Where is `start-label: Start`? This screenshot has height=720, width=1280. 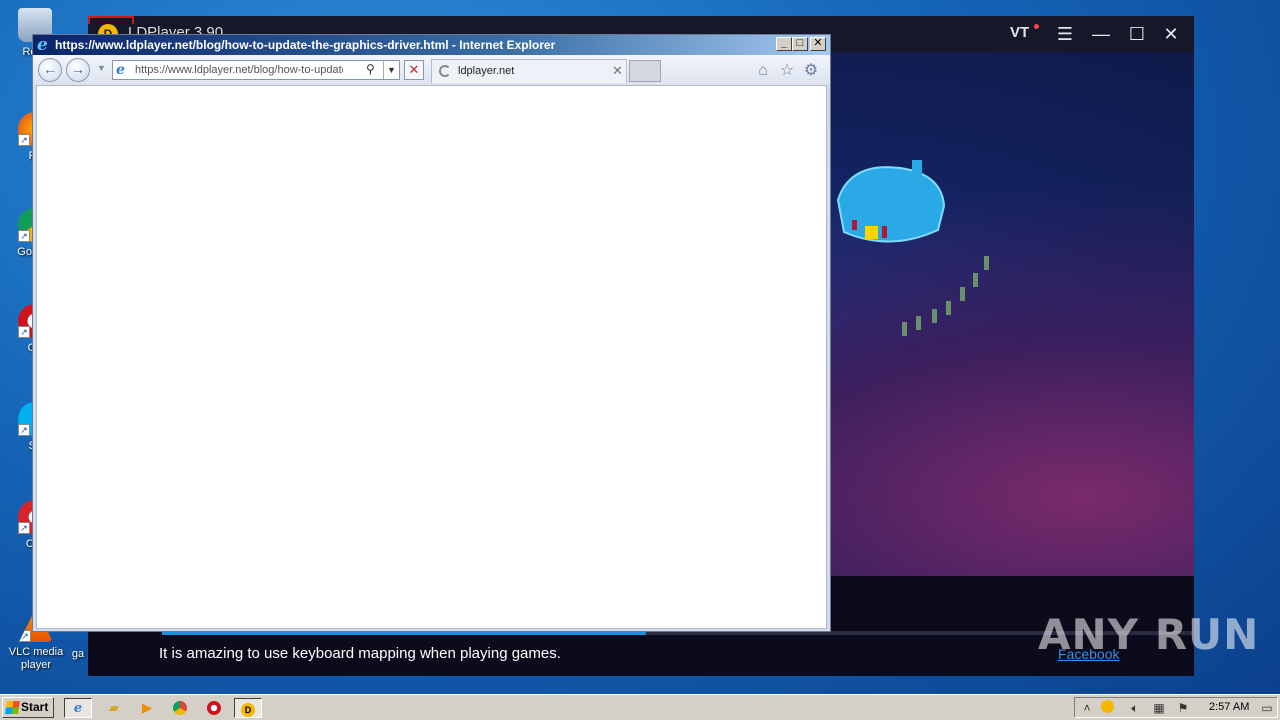
start-label: Start is located at coordinates (35, 707).